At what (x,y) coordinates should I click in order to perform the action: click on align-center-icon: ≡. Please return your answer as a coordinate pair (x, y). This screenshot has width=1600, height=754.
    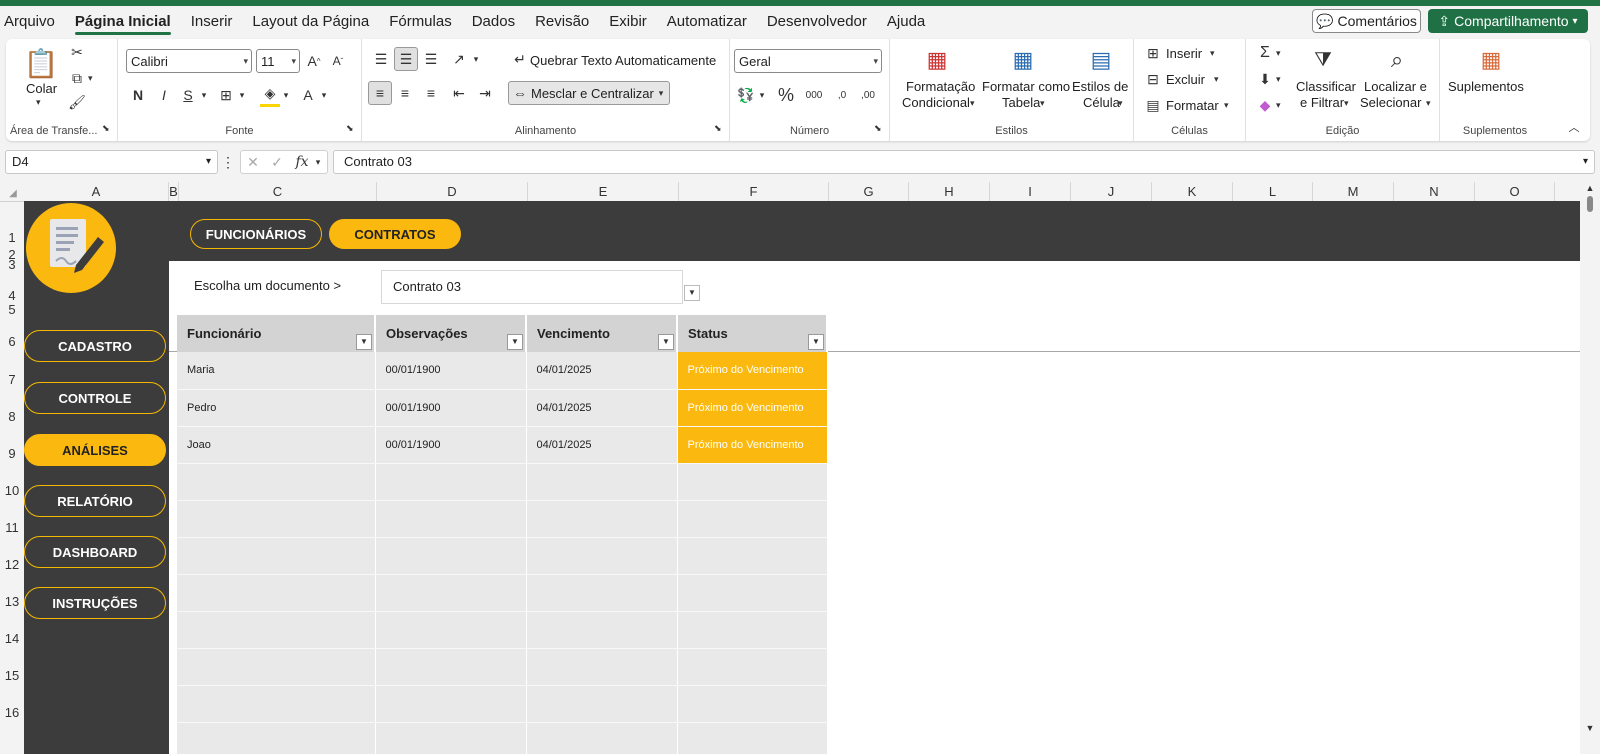
    Looking at the image, I should click on (405, 93).